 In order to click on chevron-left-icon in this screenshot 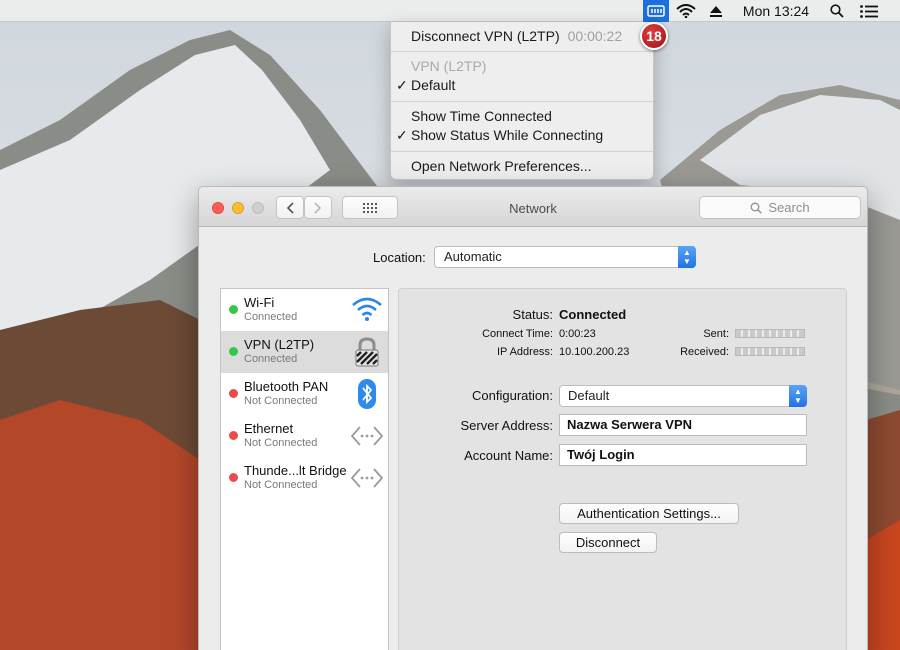, I will do `click(290, 207)`.